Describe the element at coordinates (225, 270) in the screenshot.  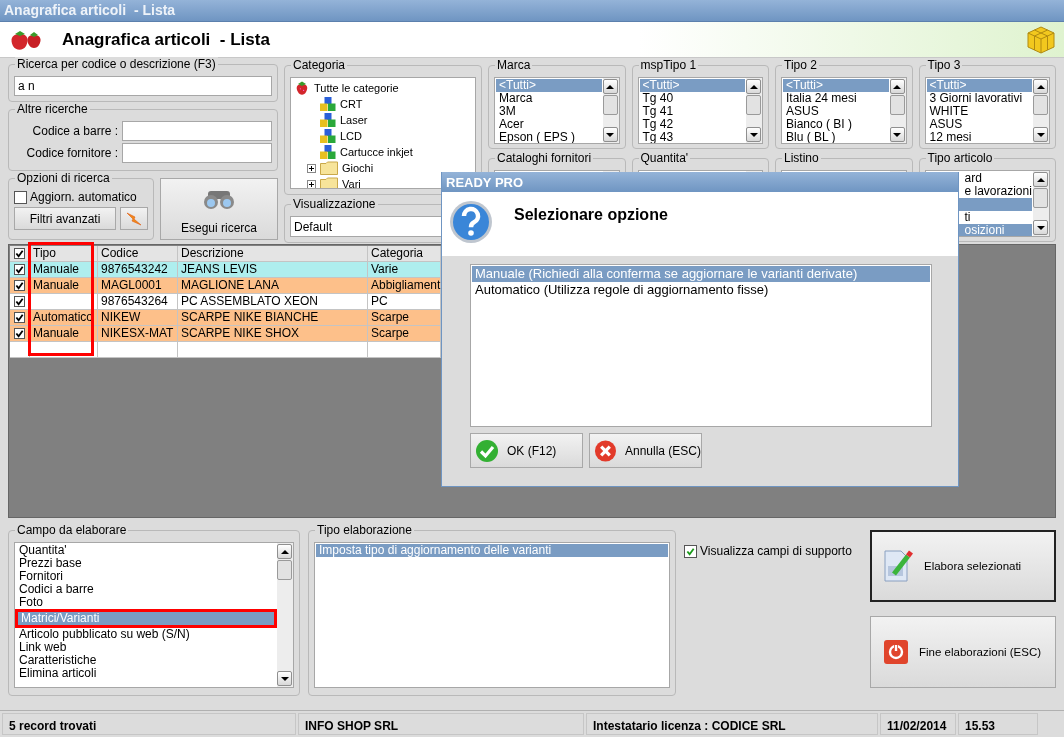
I see `table-row: Manuale 9876543242 JEANS LEVIS Varie` at that location.